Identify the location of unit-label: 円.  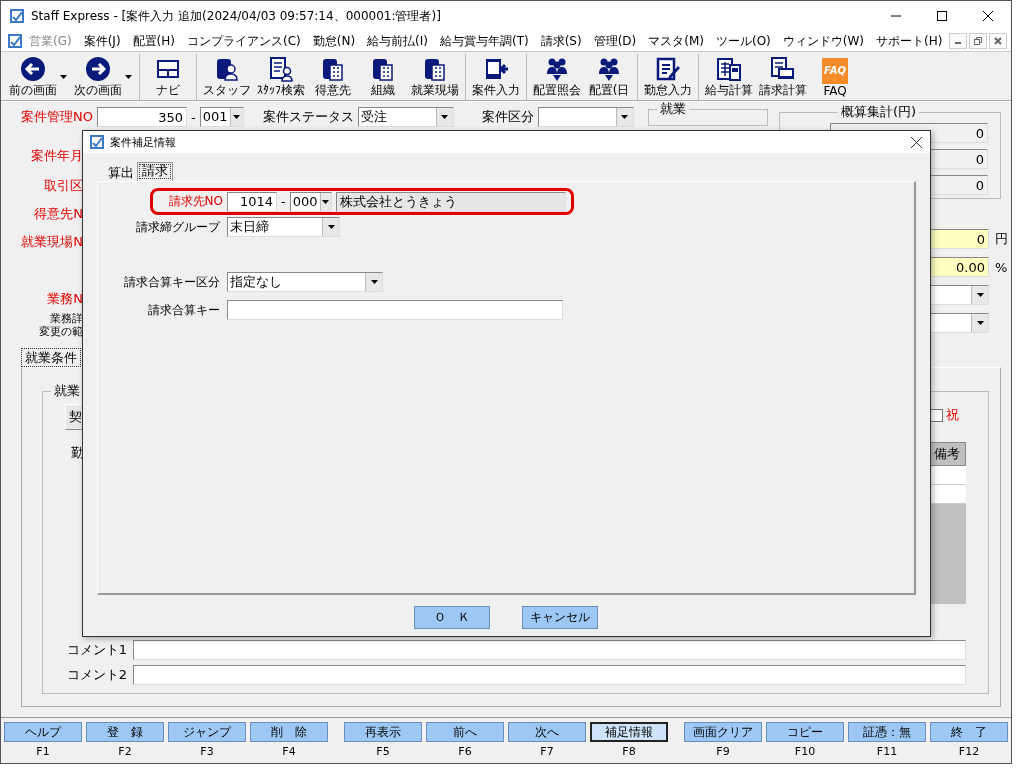
(1001, 239).